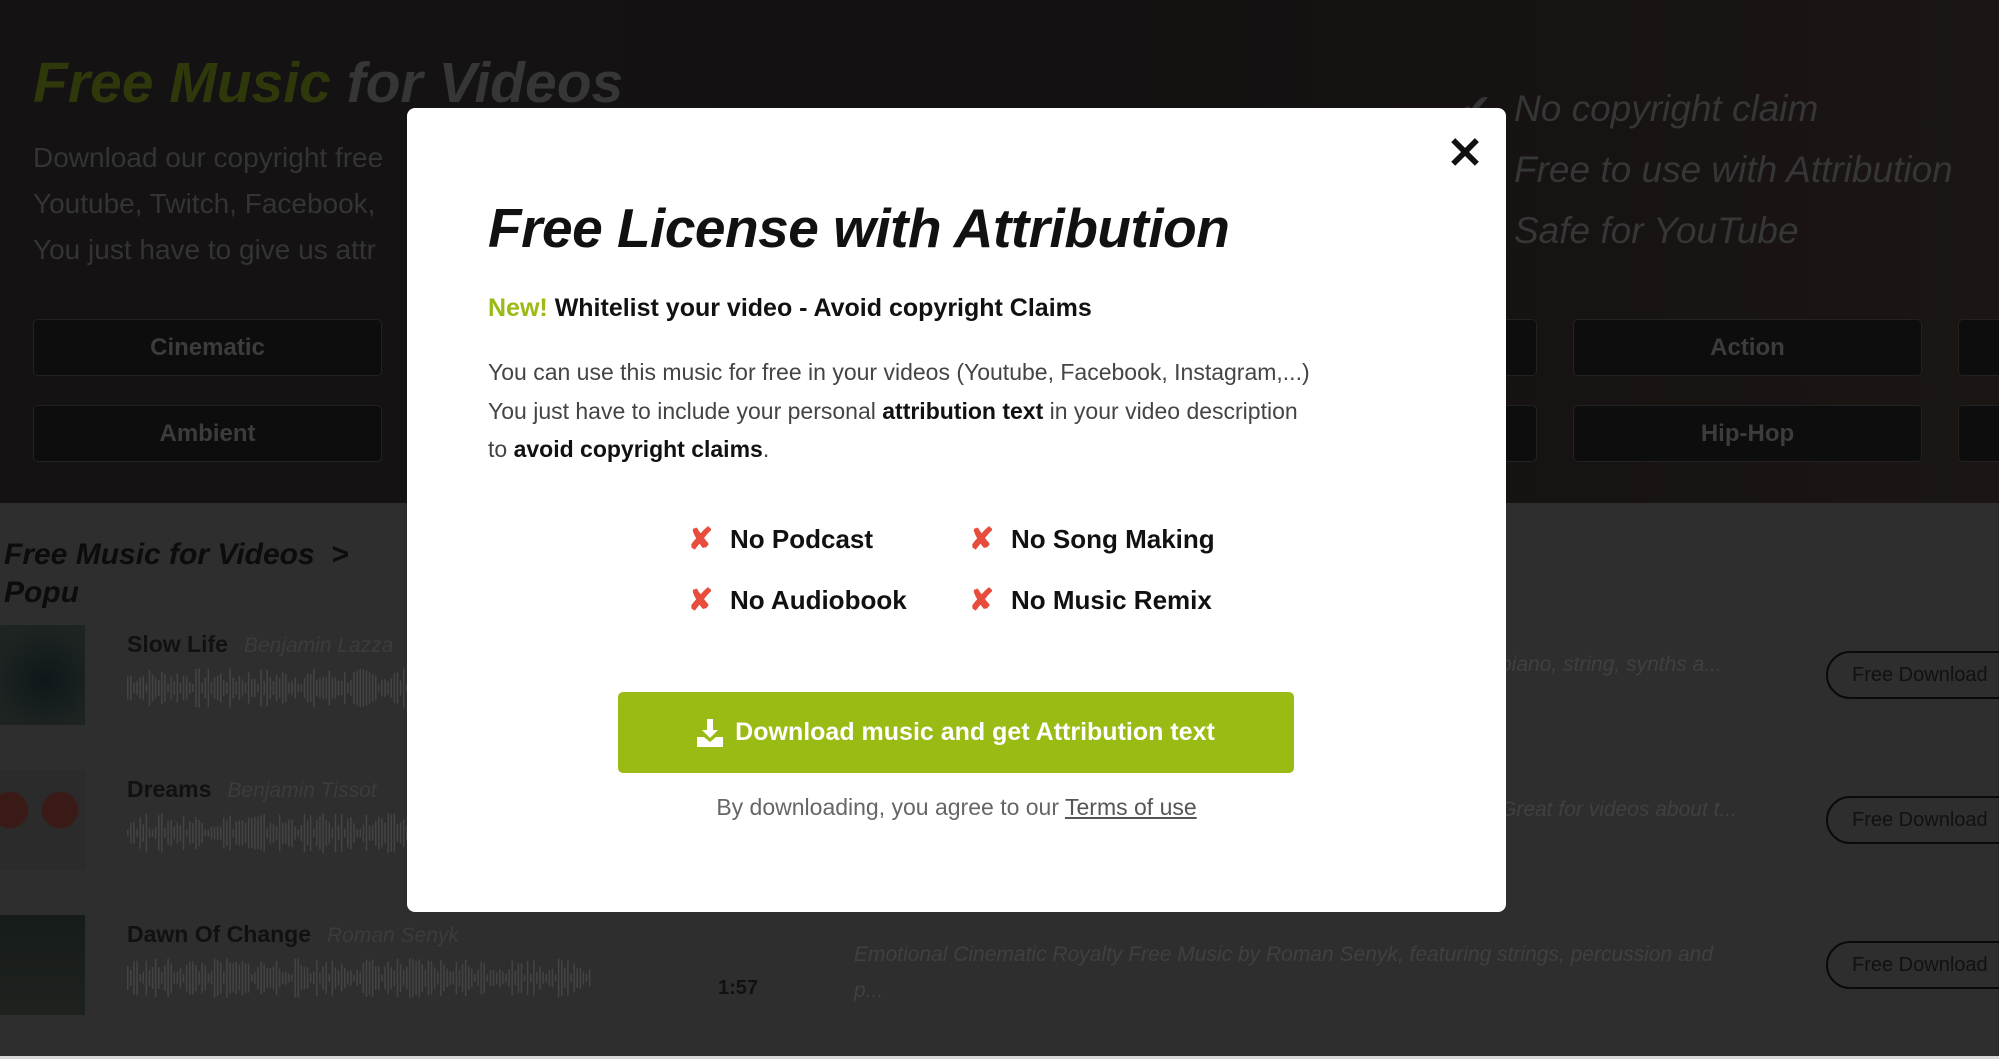 This screenshot has height=1059, width=1999. Describe the element at coordinates (177, 644) in the screenshot. I see `track-title-text: Slow Life` at that location.